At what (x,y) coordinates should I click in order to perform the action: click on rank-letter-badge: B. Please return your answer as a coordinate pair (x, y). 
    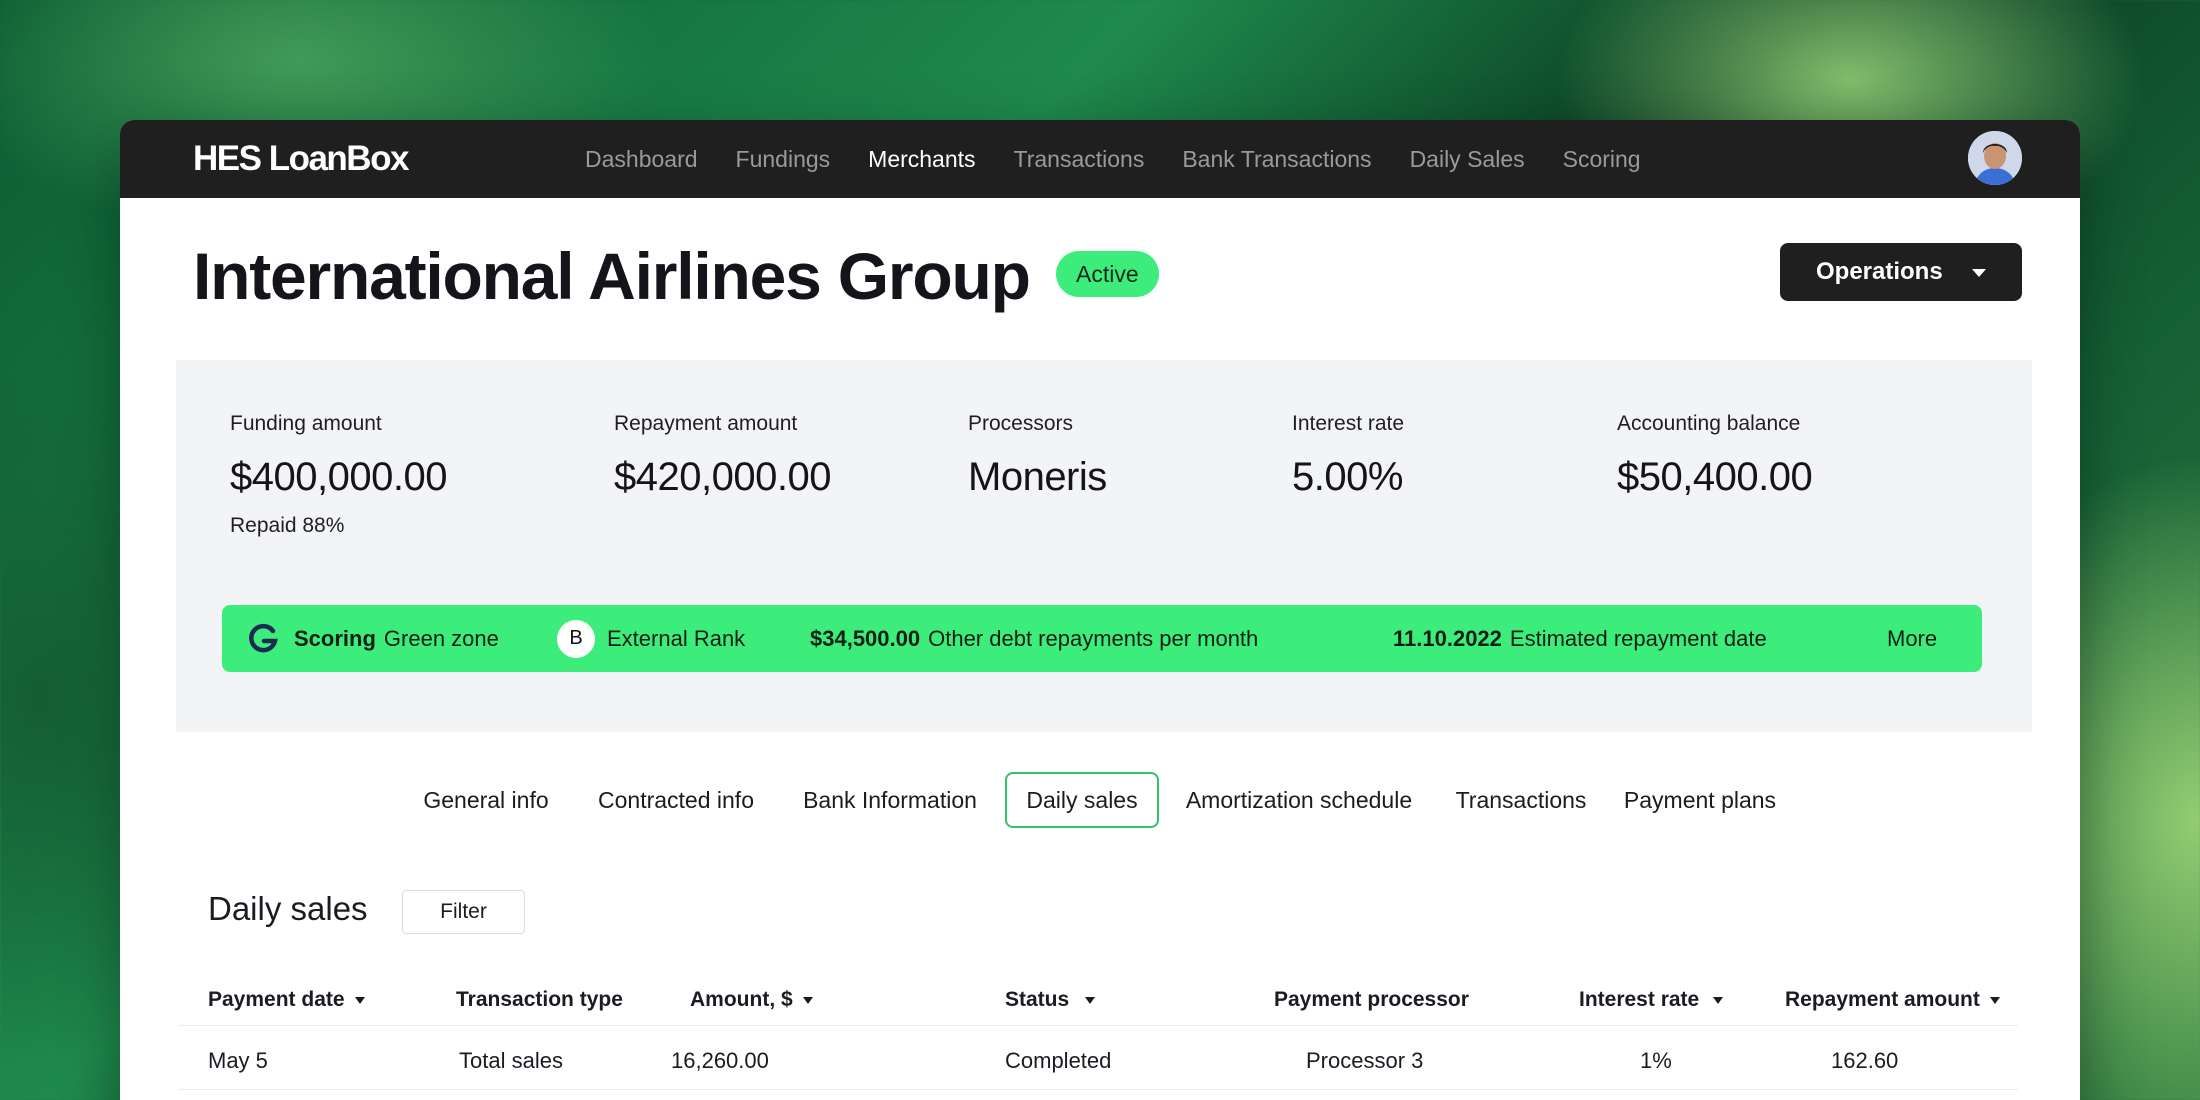
    Looking at the image, I should click on (576, 638).